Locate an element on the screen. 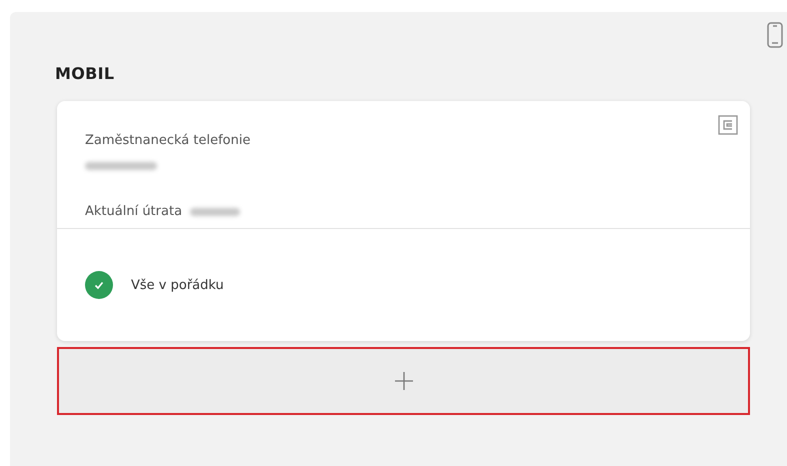 The height and width of the screenshot is (466, 787). card-icon is located at coordinates (728, 125).